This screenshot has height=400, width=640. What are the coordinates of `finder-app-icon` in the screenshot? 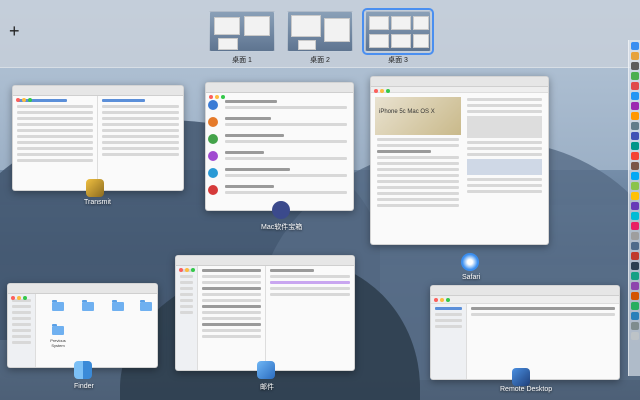 It's located at (83, 370).